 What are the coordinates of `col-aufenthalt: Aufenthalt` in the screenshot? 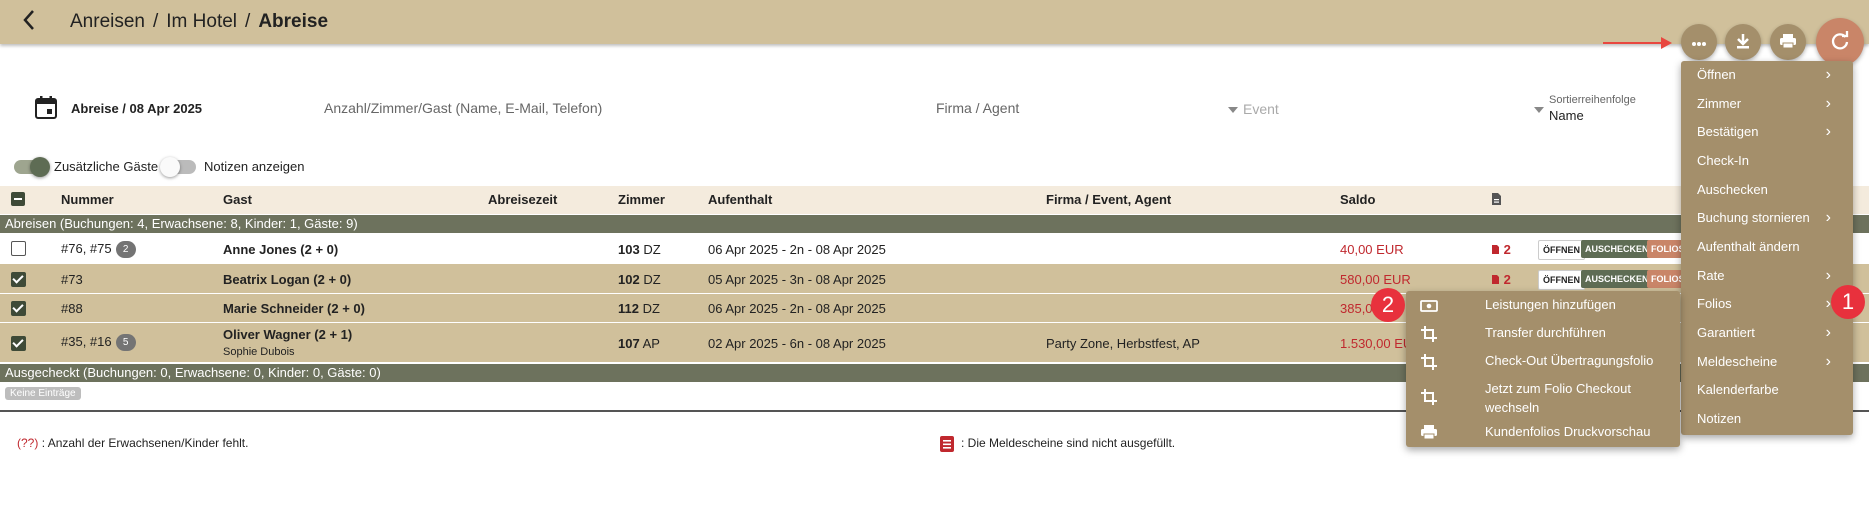 It's located at (740, 199).